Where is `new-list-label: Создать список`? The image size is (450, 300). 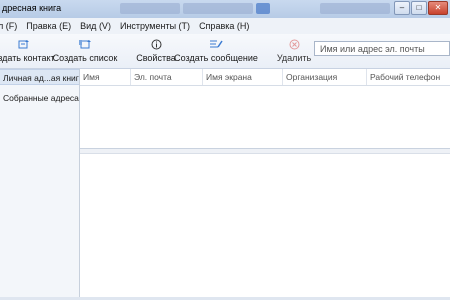
new-list-label: Создать список is located at coordinates (85, 58).